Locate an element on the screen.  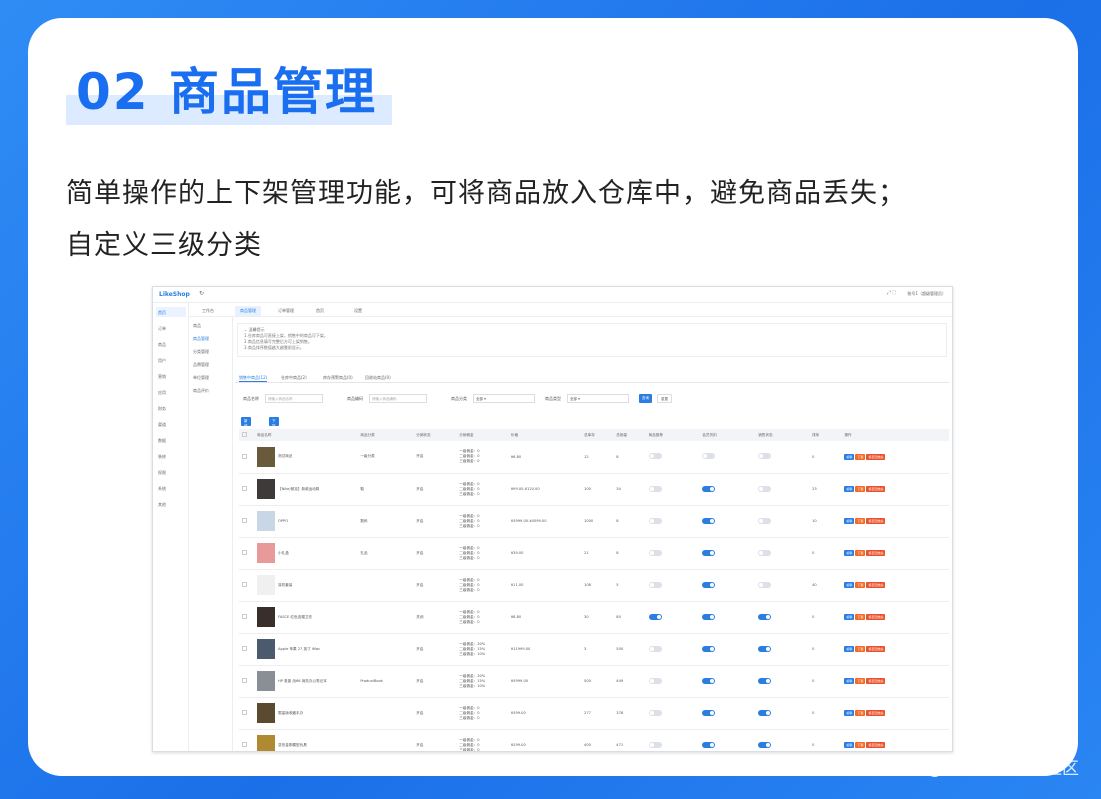
goods-tab: 销售中商品(12) is located at coordinates (253, 378).